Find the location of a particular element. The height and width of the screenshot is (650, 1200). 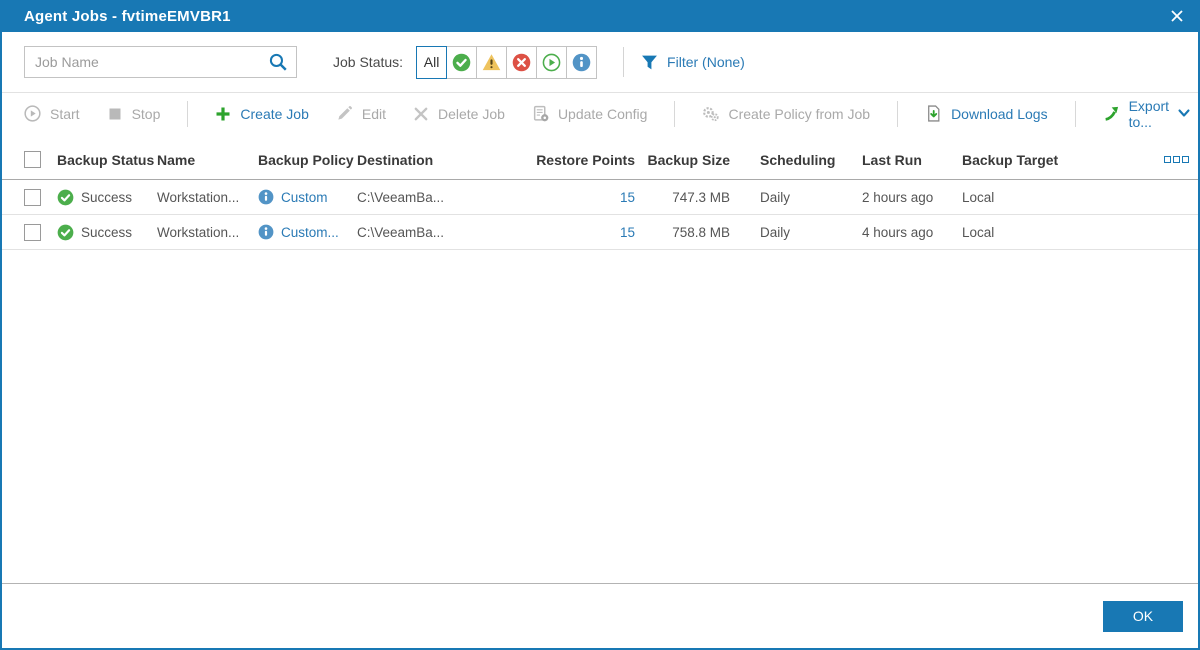

status-filter-info is located at coordinates (582, 62).